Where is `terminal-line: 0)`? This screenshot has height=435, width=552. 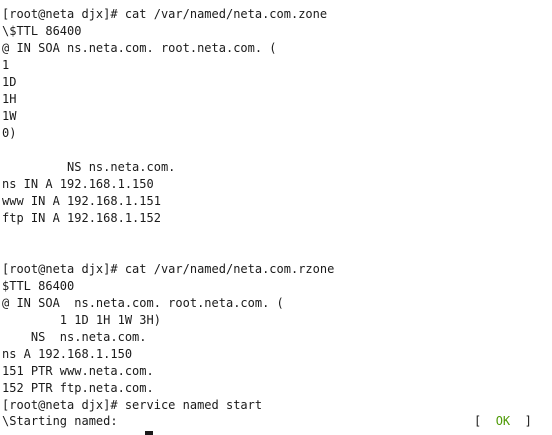
terminal-line: 0) is located at coordinates (9, 133).